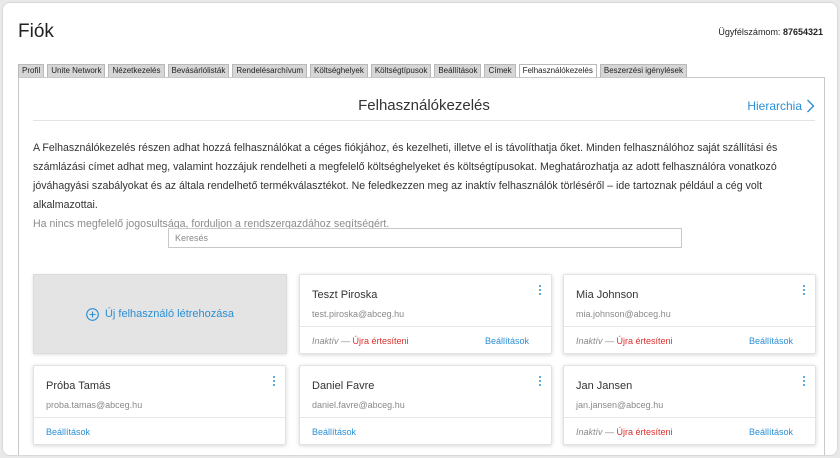 This screenshot has height=458, width=840. What do you see at coordinates (358, 405) in the screenshot?
I see `user-email: daniel.favre@abceg.hu` at bounding box center [358, 405].